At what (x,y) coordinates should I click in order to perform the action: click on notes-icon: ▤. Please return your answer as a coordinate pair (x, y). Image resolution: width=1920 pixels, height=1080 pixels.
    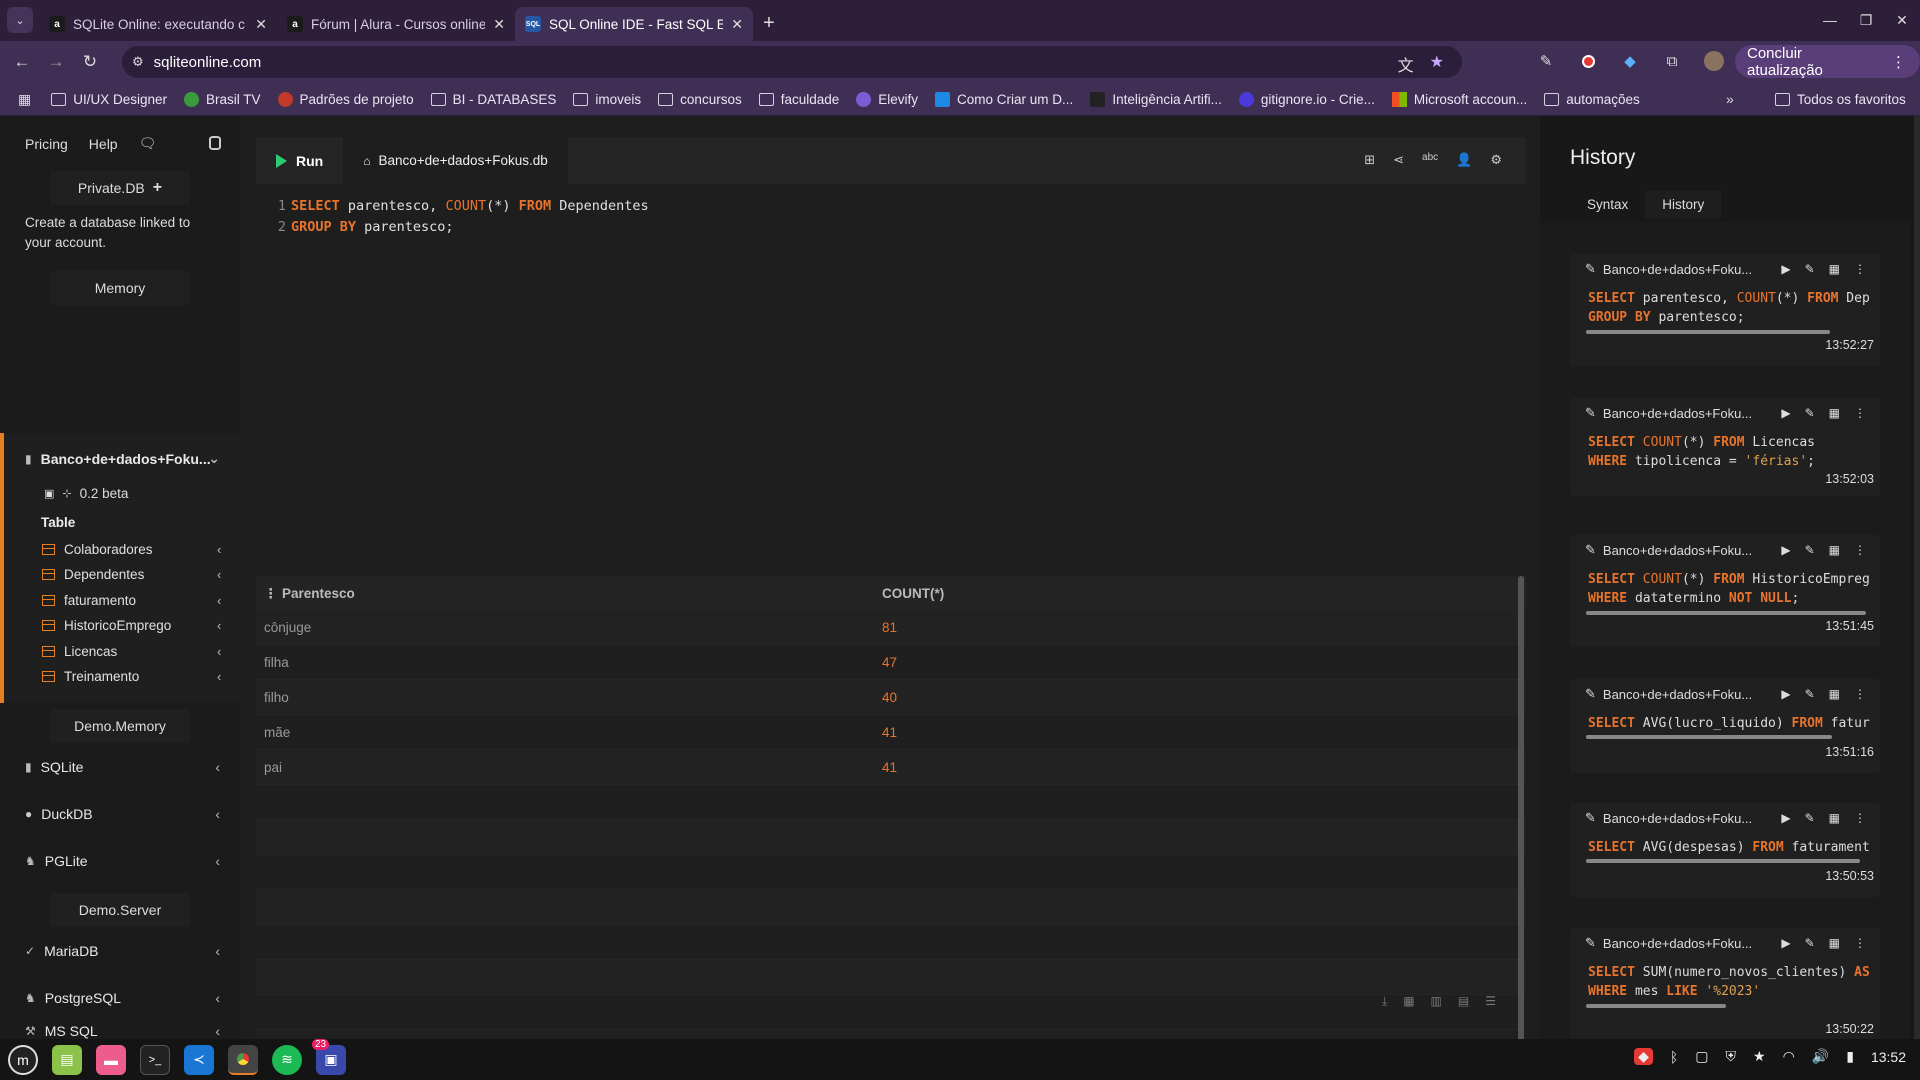
    Looking at the image, I should click on (1463, 1001).